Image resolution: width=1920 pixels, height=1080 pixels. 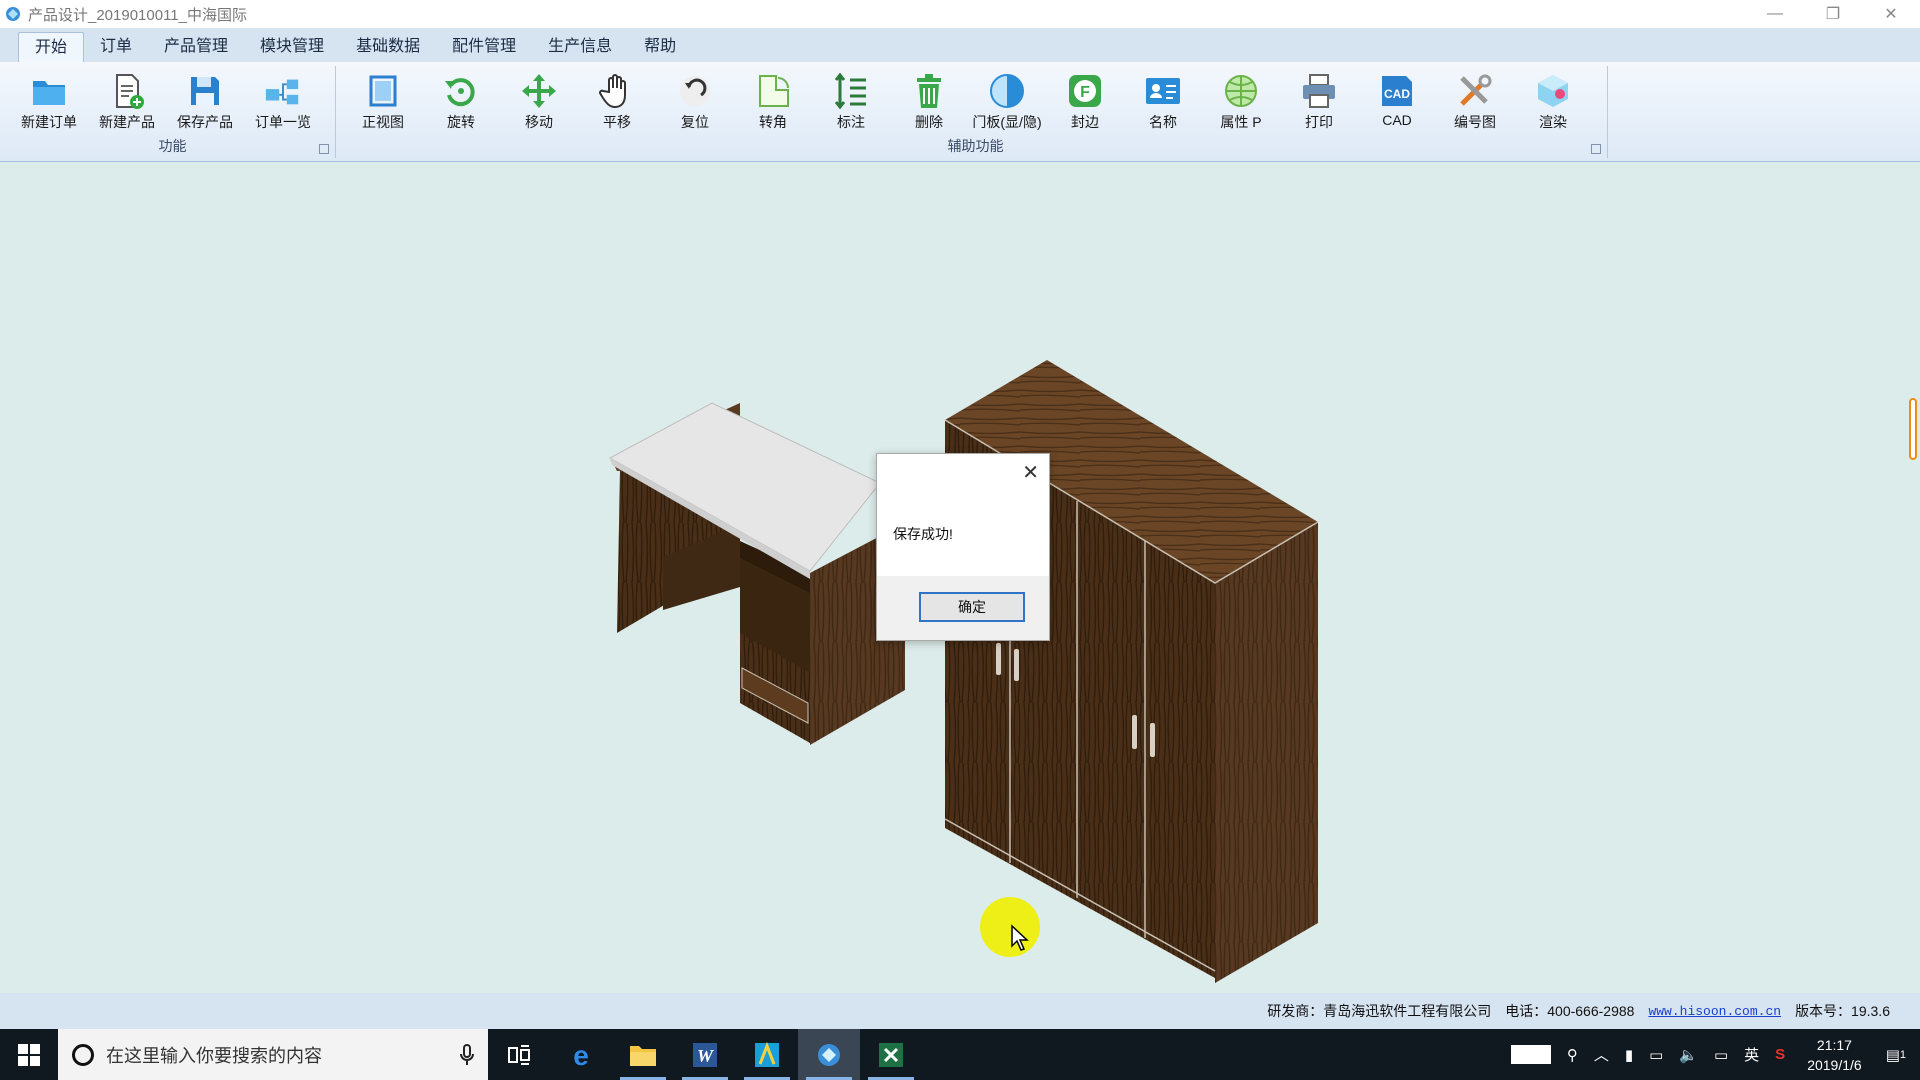 I want to click on volume-icon: 🔈, so click(x=1688, y=1055).